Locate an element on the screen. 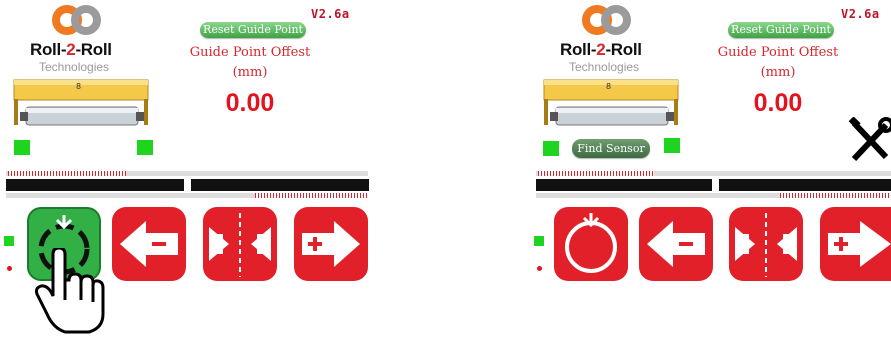  tools-icon is located at coordinates (869, 139).